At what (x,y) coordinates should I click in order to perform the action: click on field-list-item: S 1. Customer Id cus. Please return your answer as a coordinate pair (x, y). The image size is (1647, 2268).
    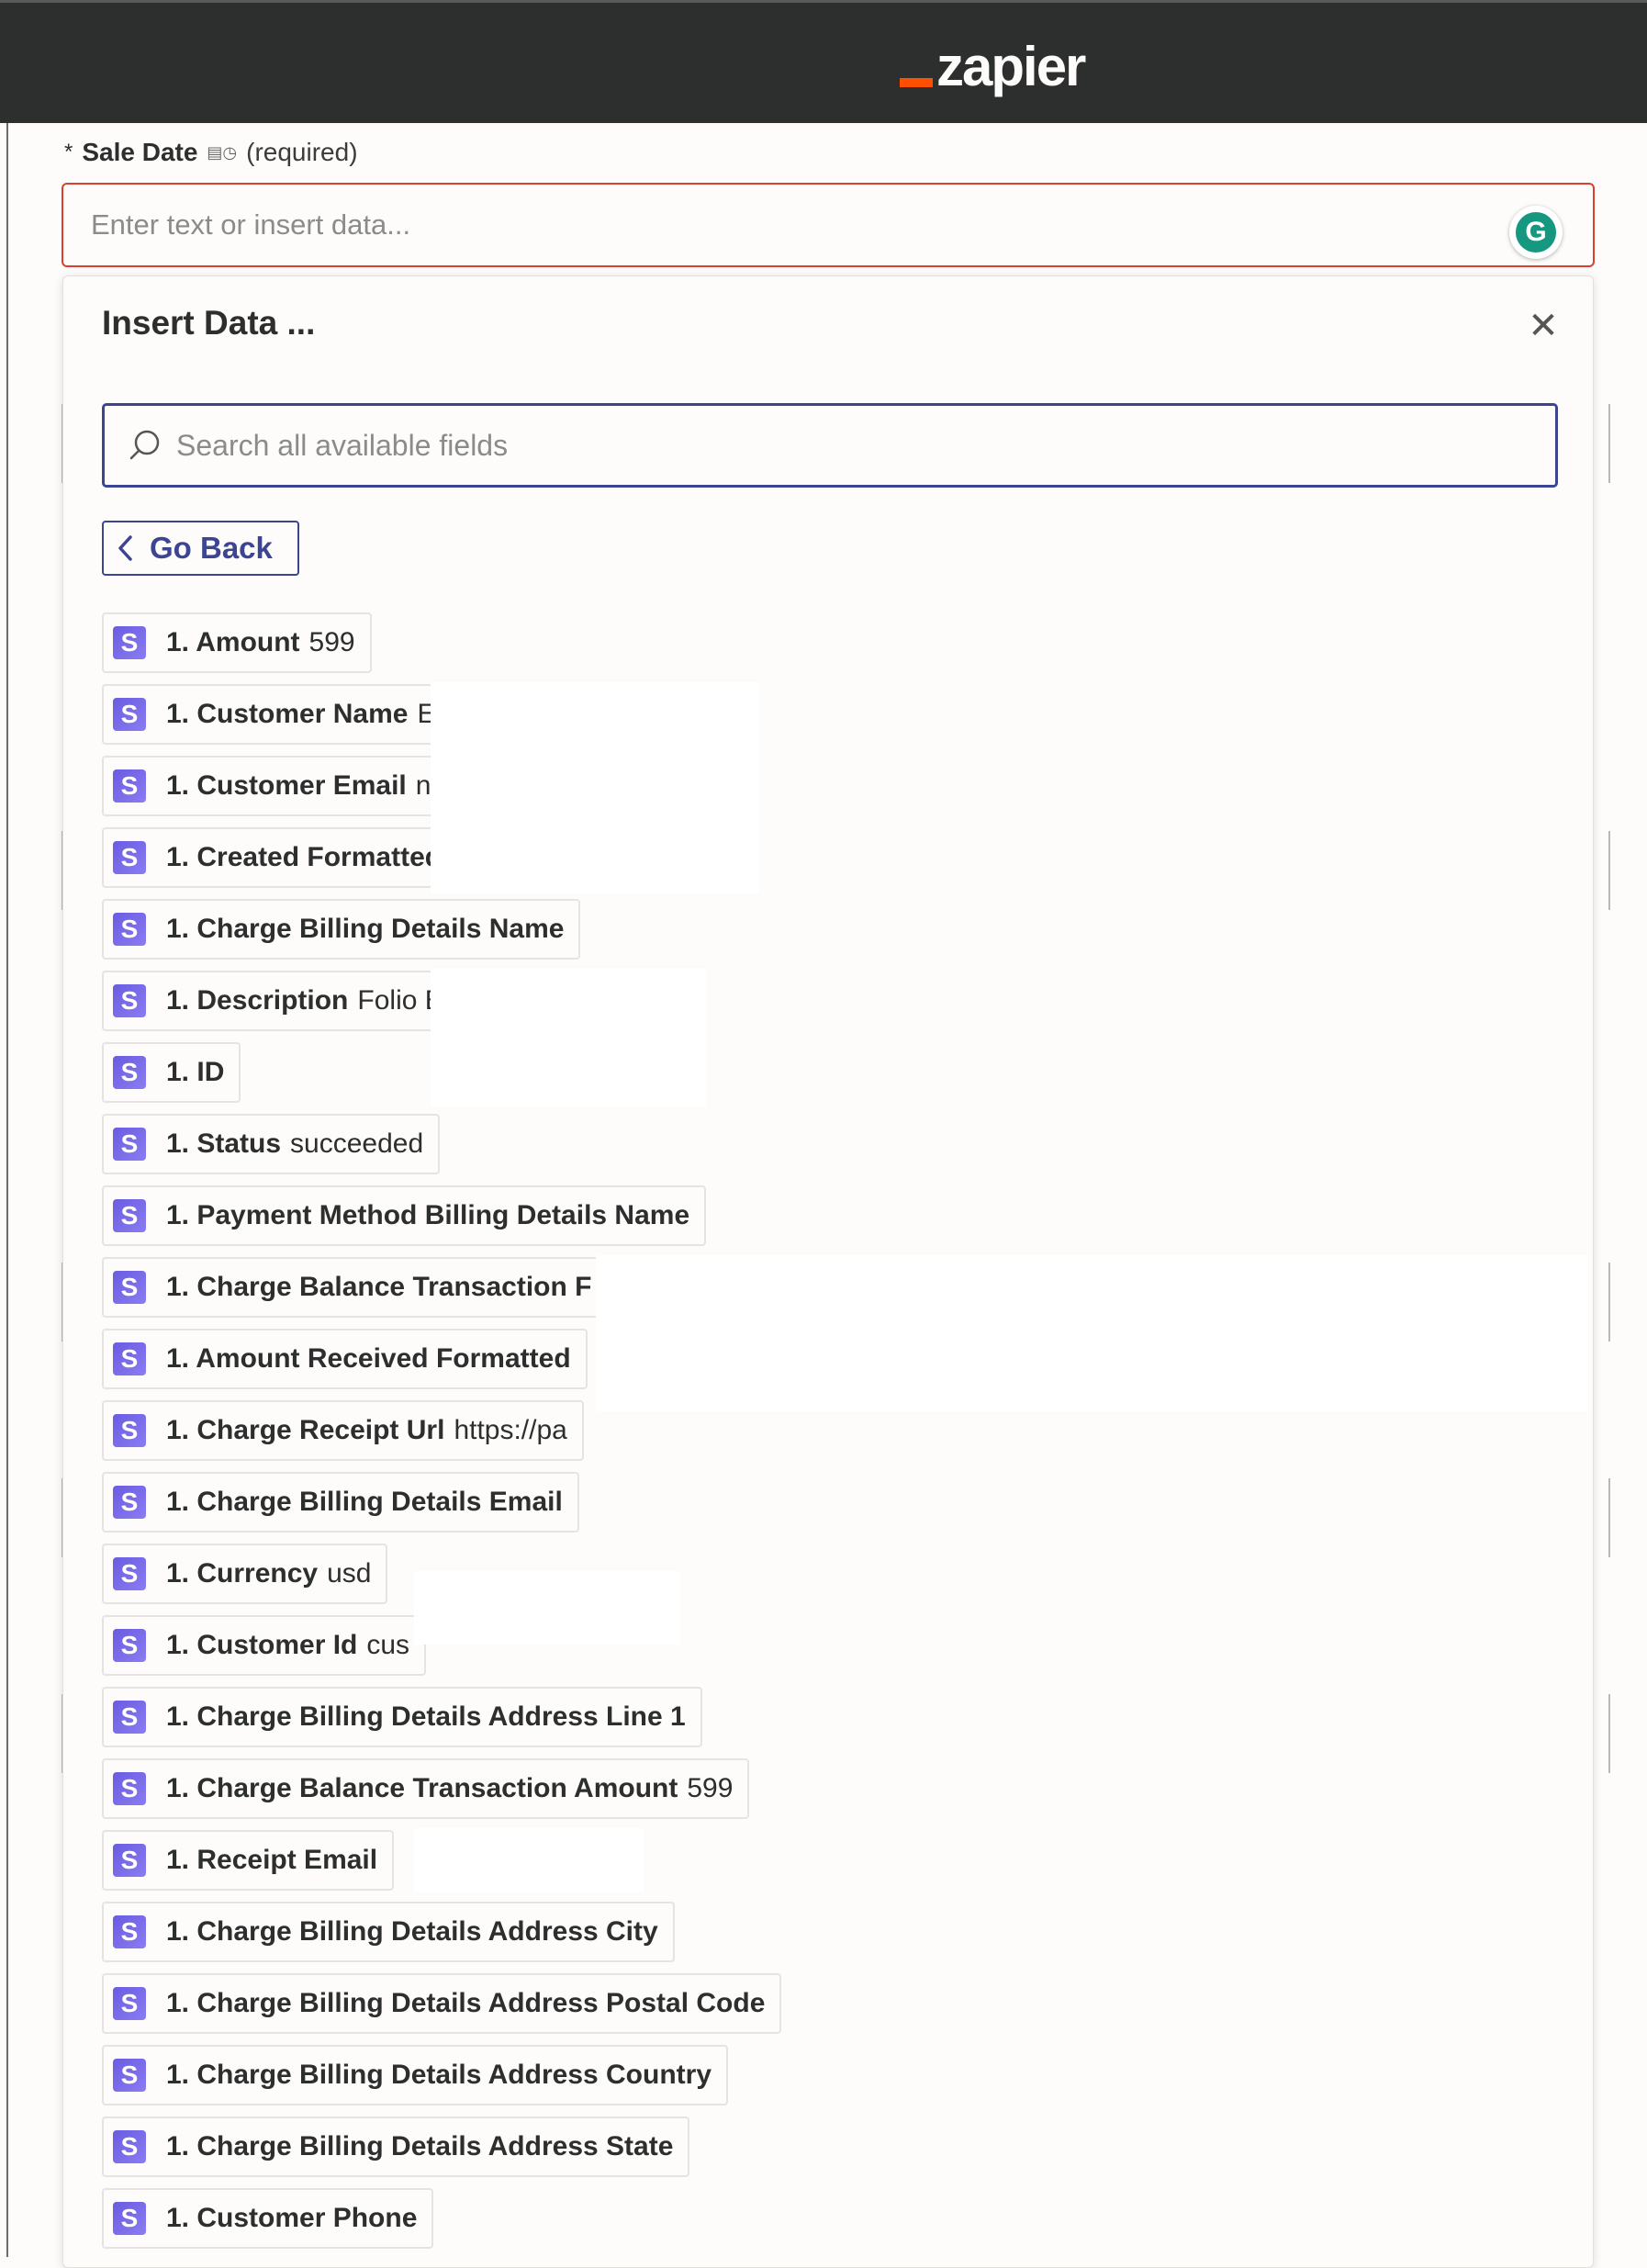
    Looking at the image, I should click on (264, 1646).